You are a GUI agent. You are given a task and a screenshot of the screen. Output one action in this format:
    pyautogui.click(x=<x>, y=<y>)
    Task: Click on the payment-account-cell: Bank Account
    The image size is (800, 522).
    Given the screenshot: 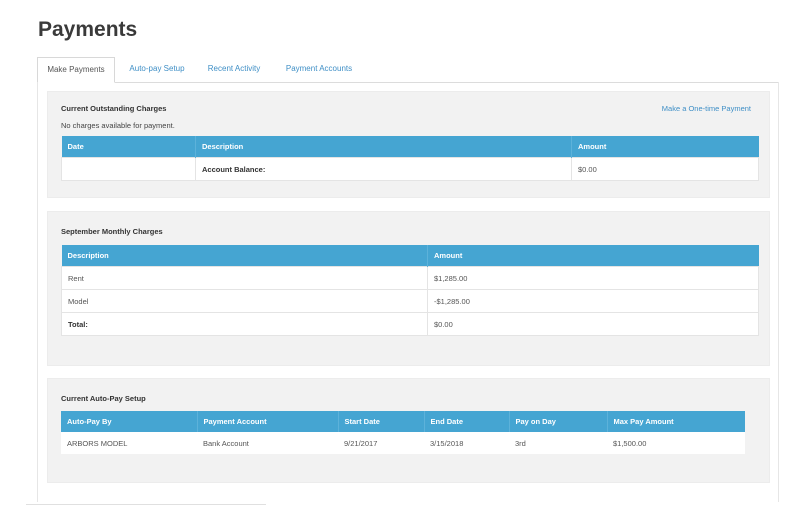 What is the action you would take?
    pyautogui.click(x=267, y=443)
    